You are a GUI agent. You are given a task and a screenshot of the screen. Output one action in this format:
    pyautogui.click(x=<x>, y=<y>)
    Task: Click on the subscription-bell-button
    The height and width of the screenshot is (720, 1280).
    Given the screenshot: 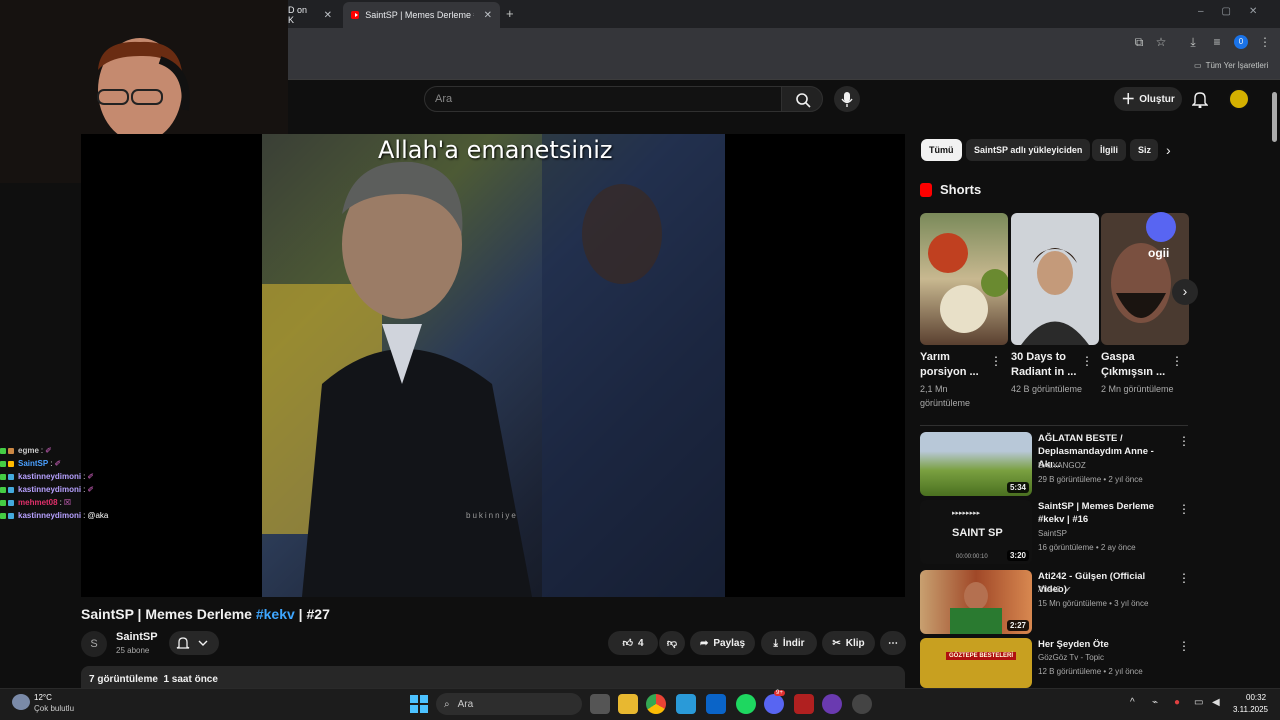 What is the action you would take?
    pyautogui.click(x=194, y=643)
    